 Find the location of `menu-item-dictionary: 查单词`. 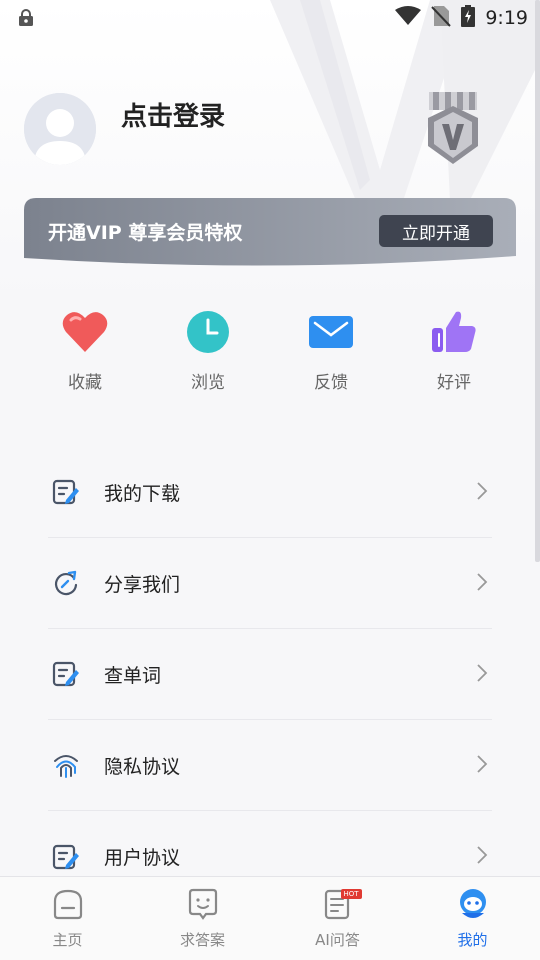

menu-item-dictionary: 查单词 is located at coordinates (270, 674).